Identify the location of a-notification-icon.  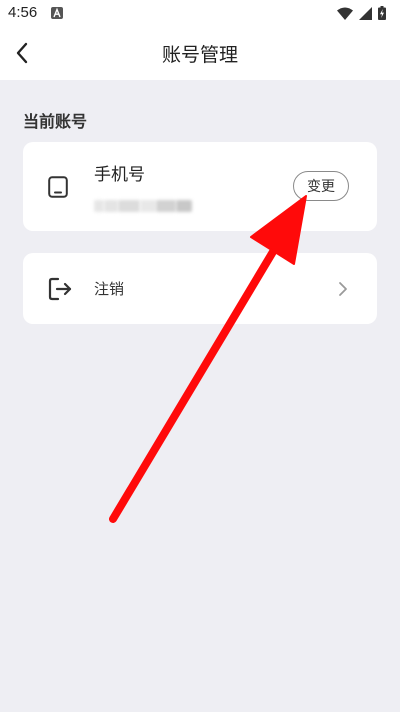
(57, 13).